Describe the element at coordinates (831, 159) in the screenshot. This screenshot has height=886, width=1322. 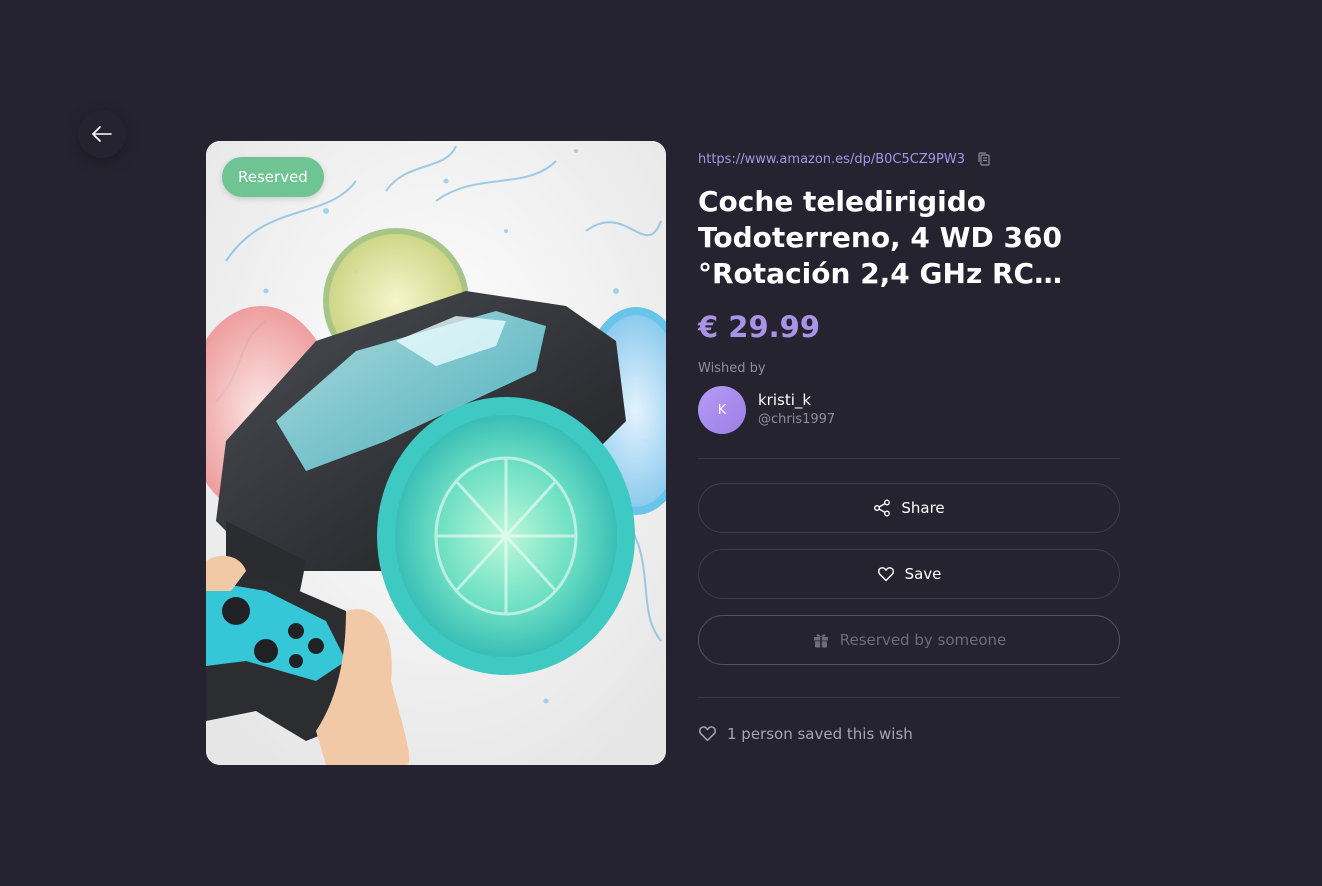
I see `product-link: https://www.amazon.es/dp/B0C5CZ9PW3` at that location.